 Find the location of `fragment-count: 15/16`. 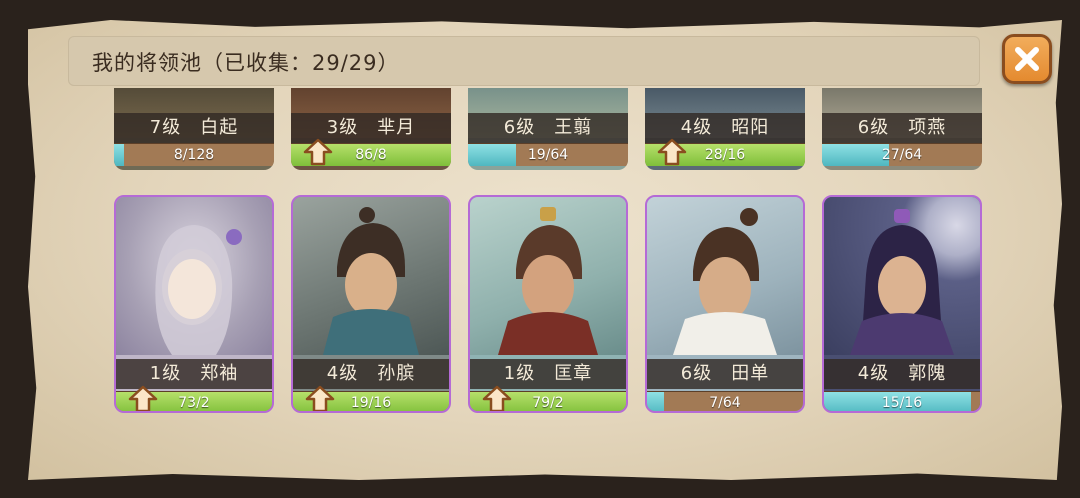

fragment-count: 15/16 is located at coordinates (902, 403).